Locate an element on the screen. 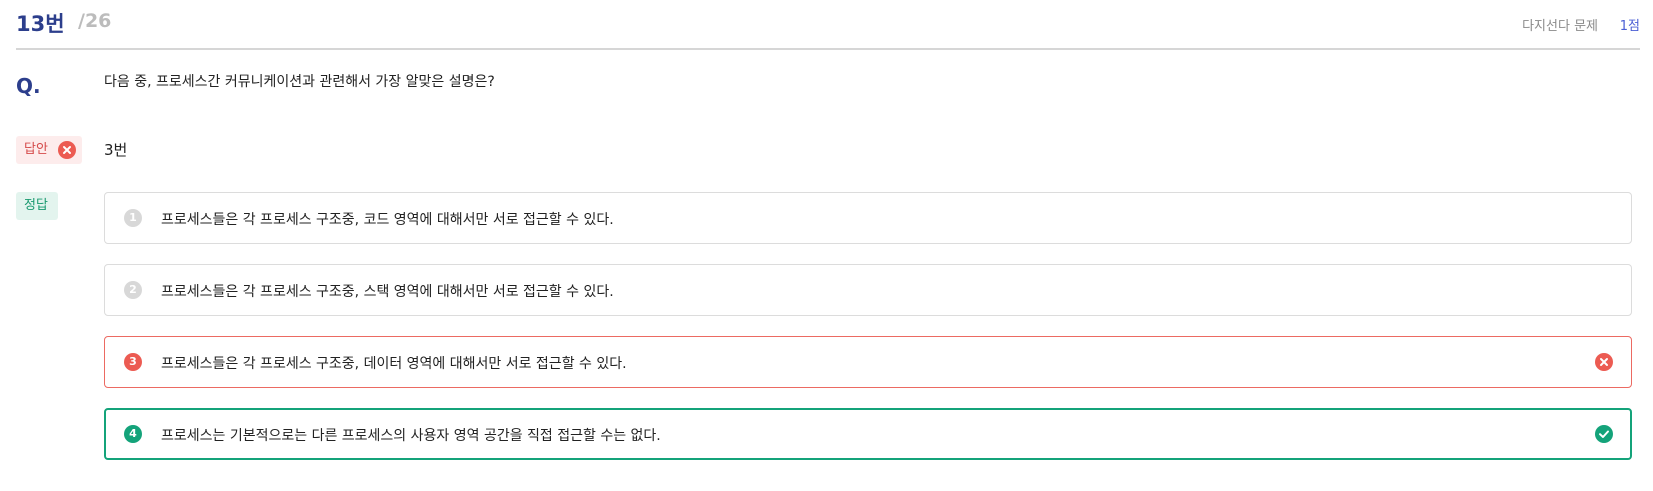 This screenshot has width=1653, height=491. correct-tag: 정답 is located at coordinates (37, 206).